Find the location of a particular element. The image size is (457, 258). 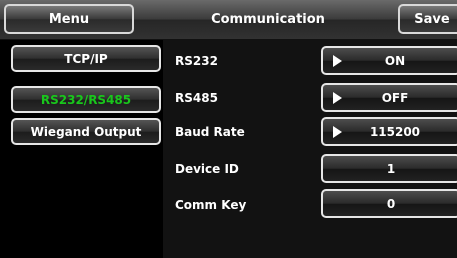

menu-button-label: Menu is located at coordinates (69, 19).